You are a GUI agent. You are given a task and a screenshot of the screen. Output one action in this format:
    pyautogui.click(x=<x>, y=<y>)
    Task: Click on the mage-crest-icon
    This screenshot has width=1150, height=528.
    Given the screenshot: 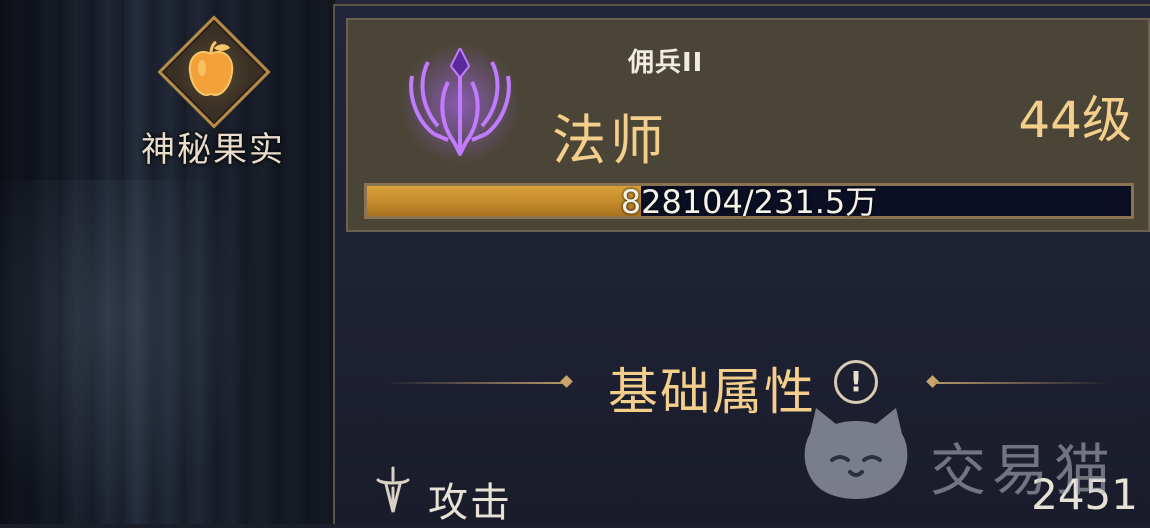 What is the action you would take?
    pyautogui.click(x=460, y=104)
    